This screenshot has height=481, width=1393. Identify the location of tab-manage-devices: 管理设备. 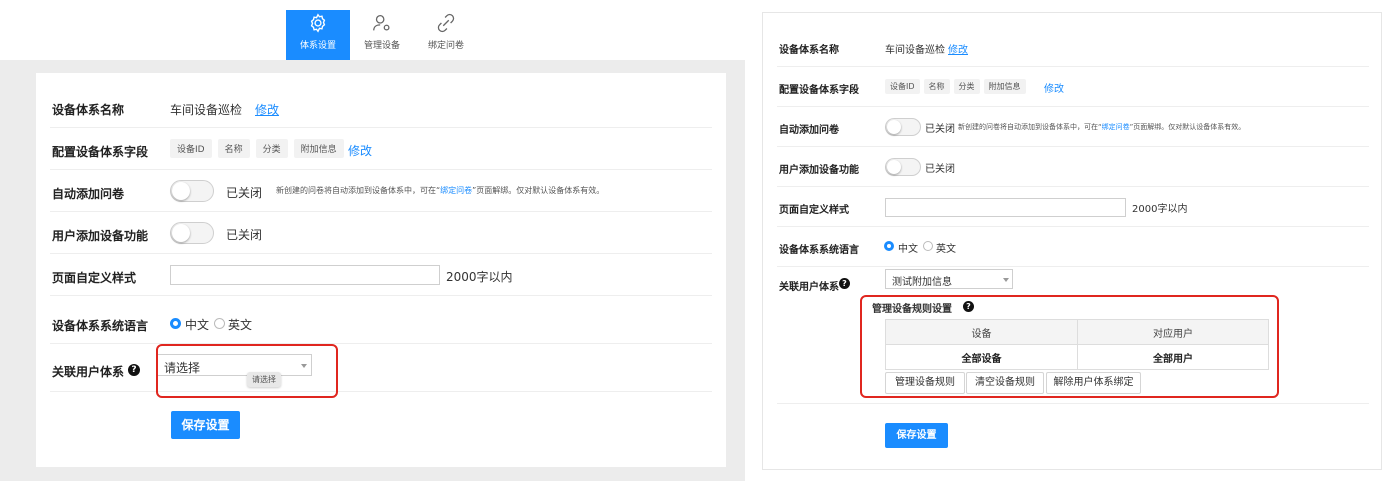
(382, 35).